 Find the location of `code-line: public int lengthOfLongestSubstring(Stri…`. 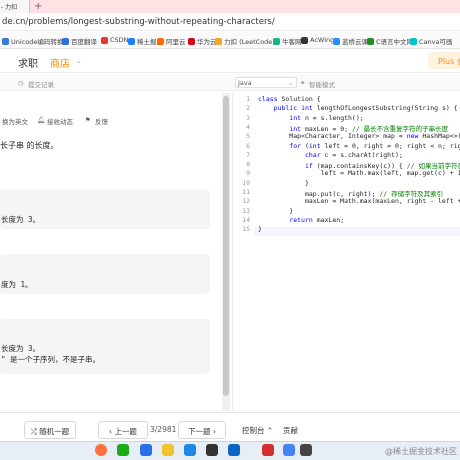

code-line: public int lengthOfLongestSubstring(Stri… is located at coordinates (358, 108).